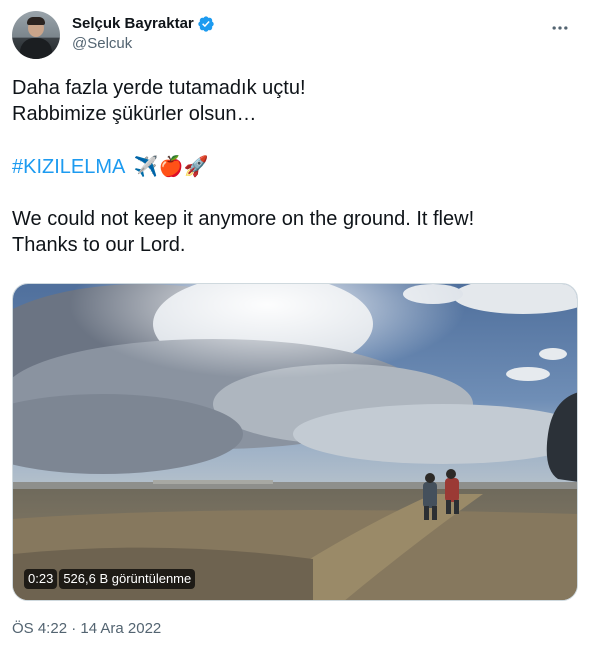 This screenshot has width=591, height=649. What do you see at coordinates (86, 629) in the screenshot?
I see `tweet-timestamp: ÖS 4:22 · 14 Ara 2022` at bounding box center [86, 629].